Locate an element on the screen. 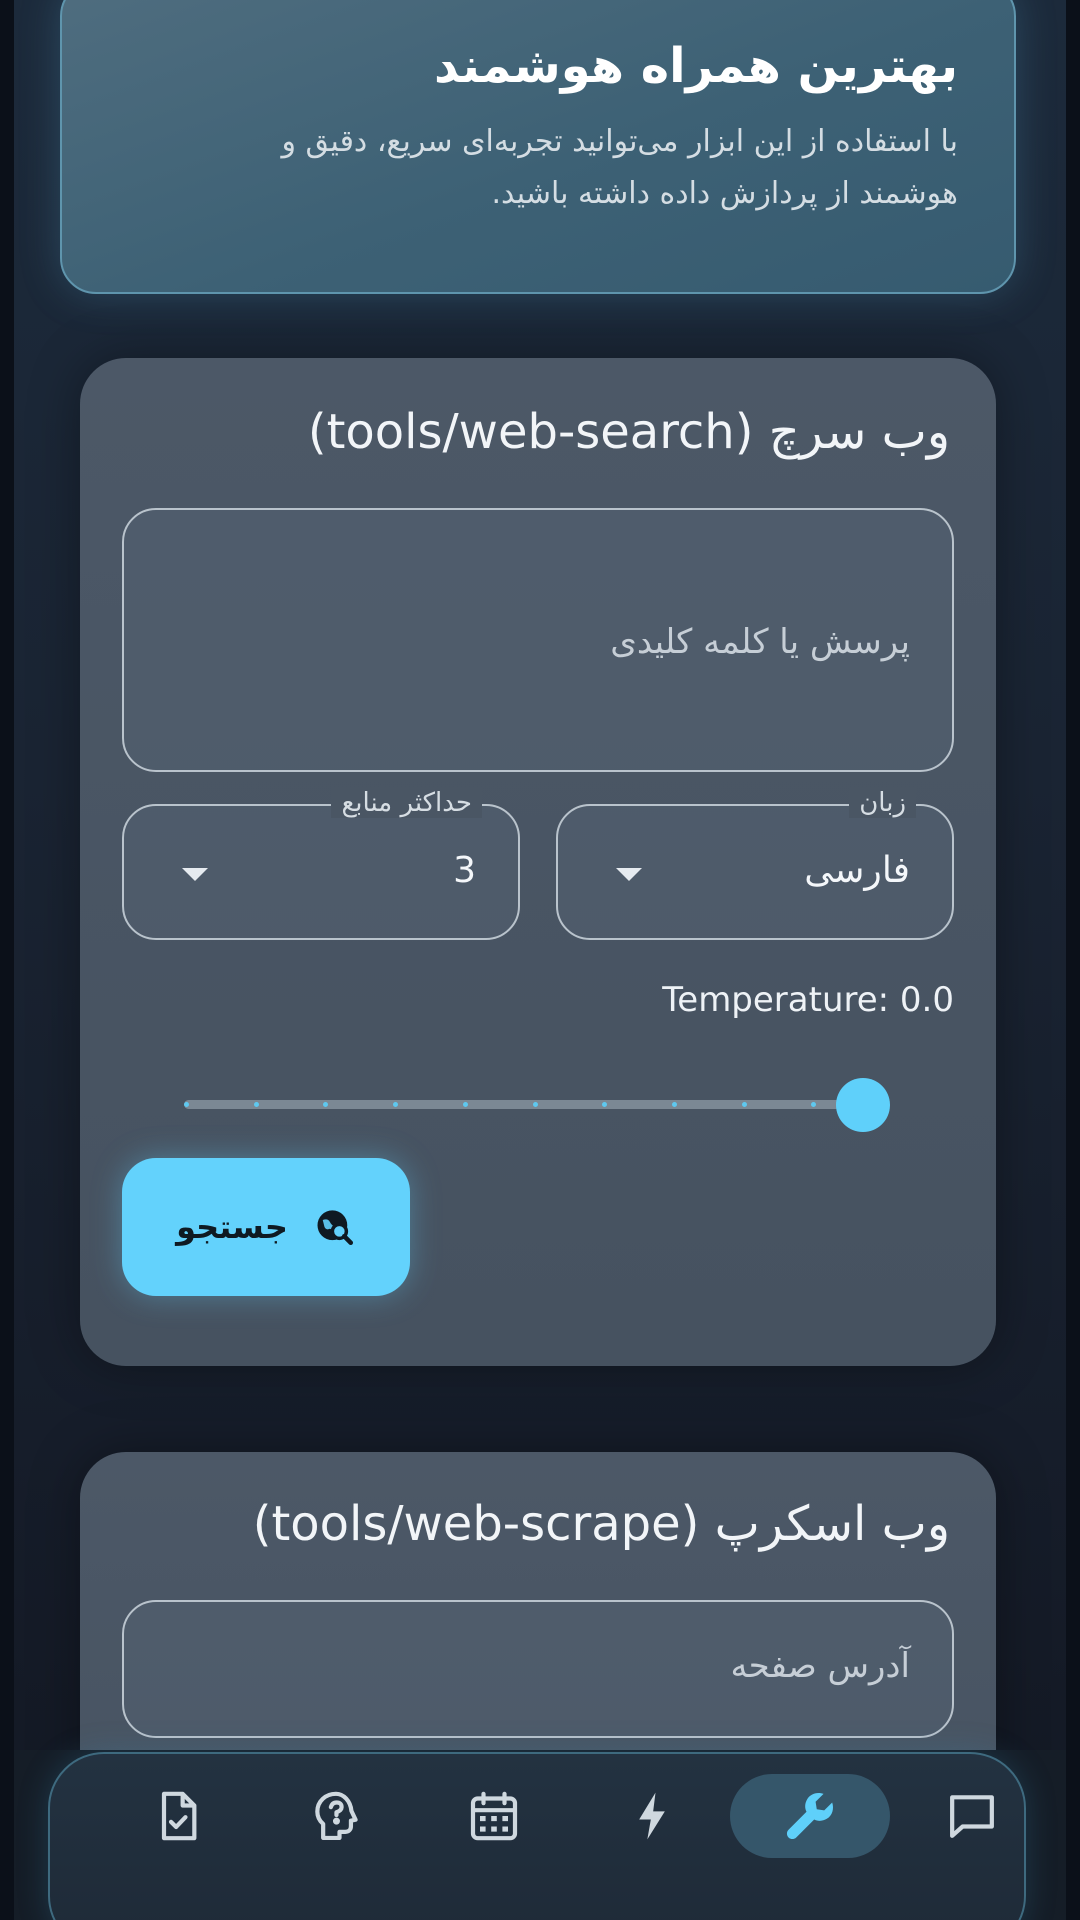  nav-item-quick-actions is located at coordinates (652, 1816).